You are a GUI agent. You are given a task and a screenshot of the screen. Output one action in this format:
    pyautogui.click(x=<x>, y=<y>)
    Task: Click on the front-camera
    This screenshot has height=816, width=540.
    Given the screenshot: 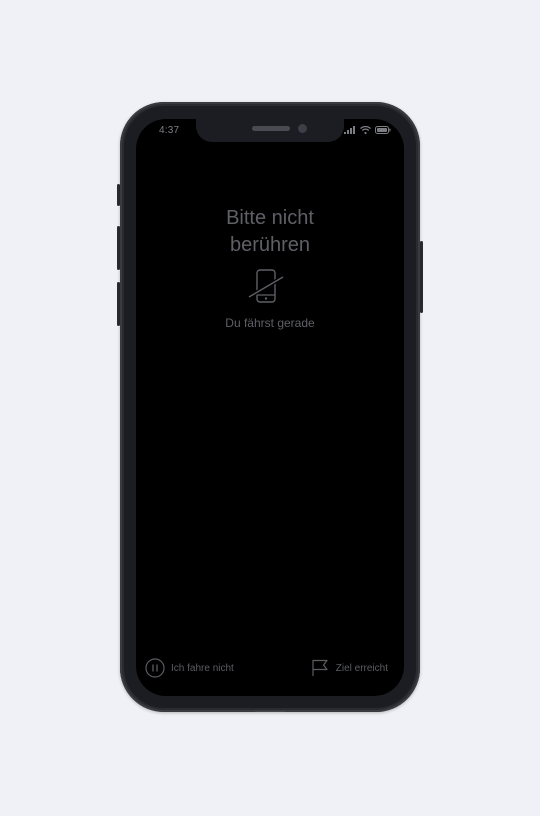 What is the action you would take?
    pyautogui.click(x=302, y=128)
    